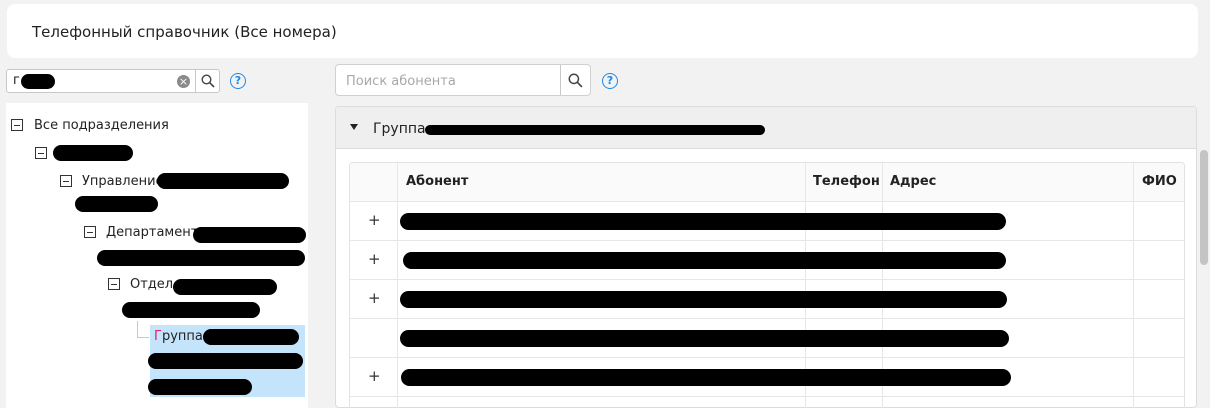 The image size is (1210, 408). What do you see at coordinates (1204, 207) in the screenshot?
I see `vertical-scrollbar` at bounding box center [1204, 207].